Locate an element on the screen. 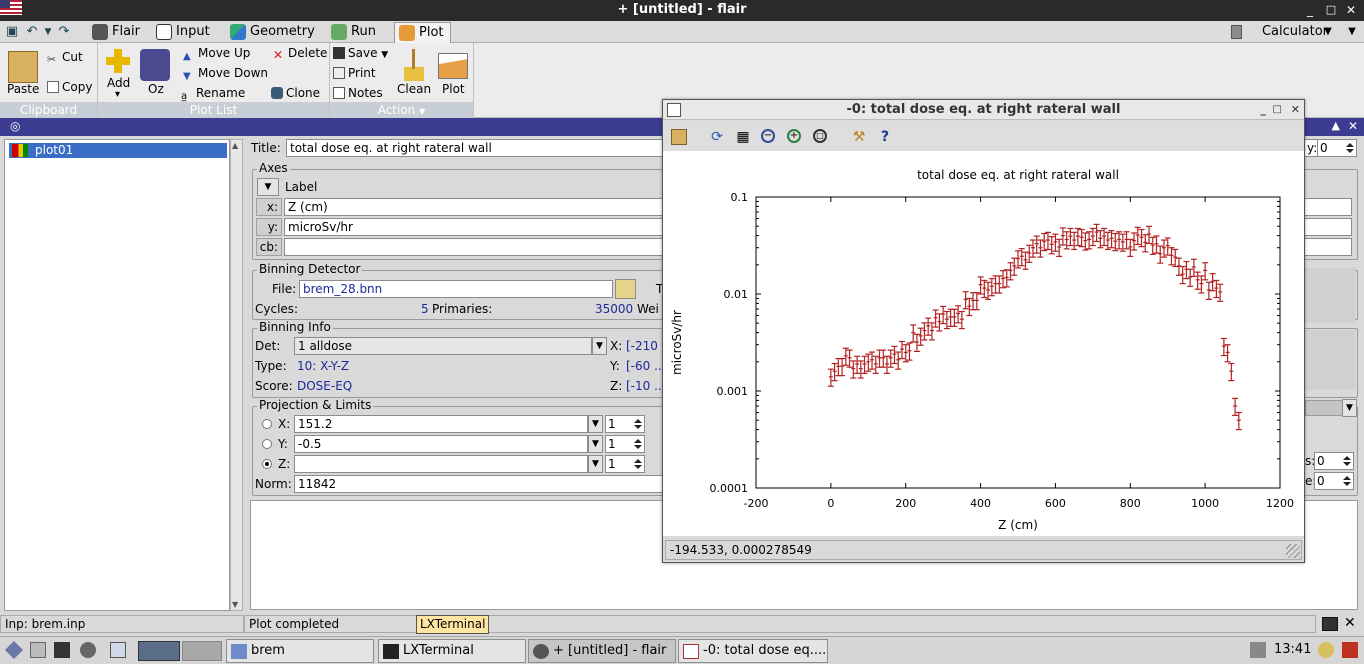 The image size is (1364, 664). taskbar-item-lxterminal: LXTerminal is located at coordinates (452, 651).